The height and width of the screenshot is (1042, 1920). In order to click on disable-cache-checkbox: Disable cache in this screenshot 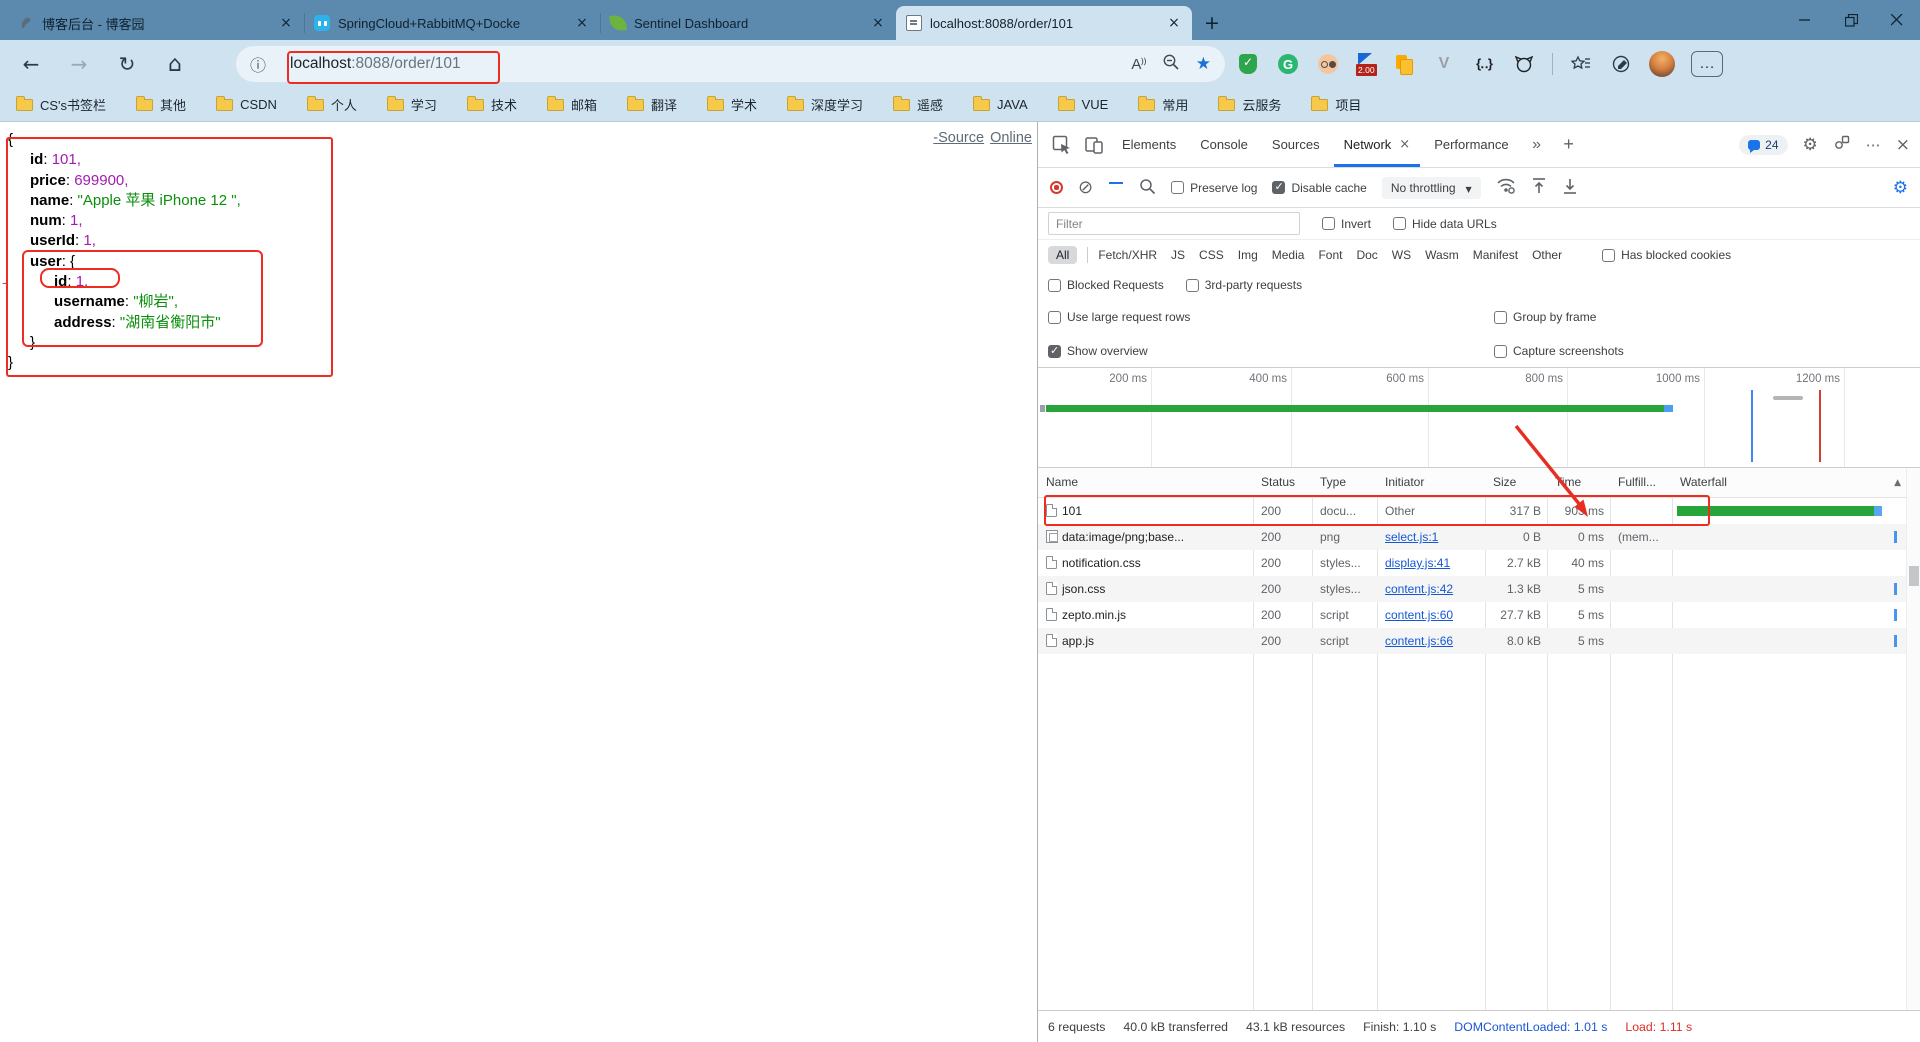, I will do `click(1319, 187)`.